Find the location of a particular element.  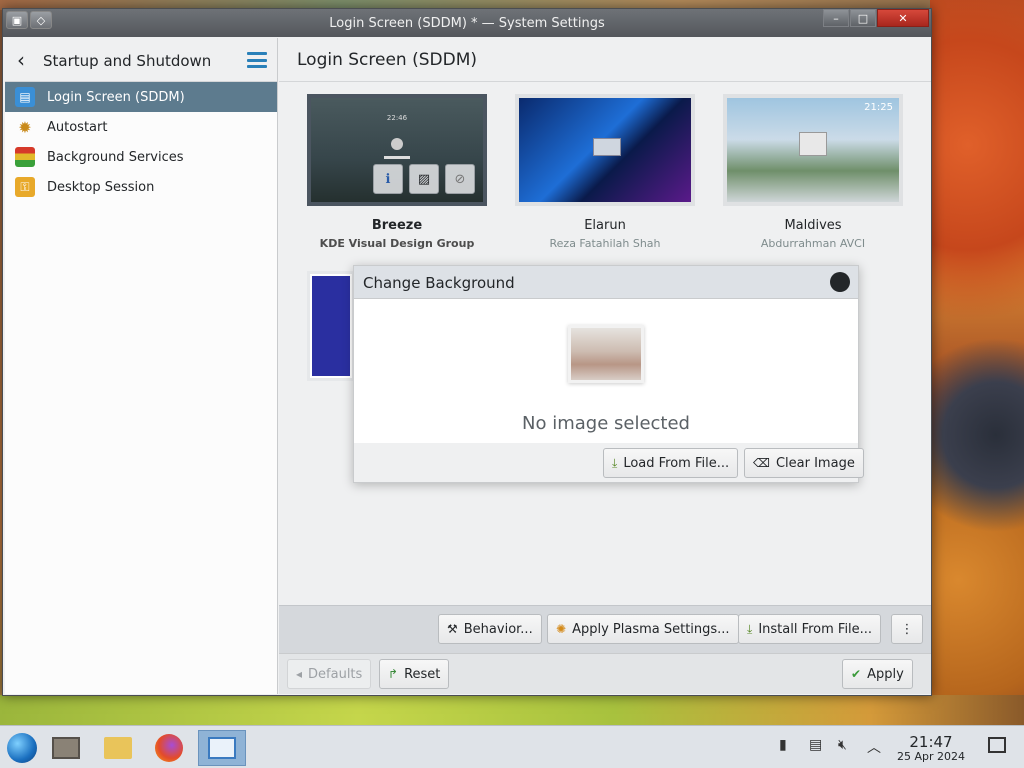

sidebar-header: ‹ Startup and Shutdown is located at coordinates (141, 60).